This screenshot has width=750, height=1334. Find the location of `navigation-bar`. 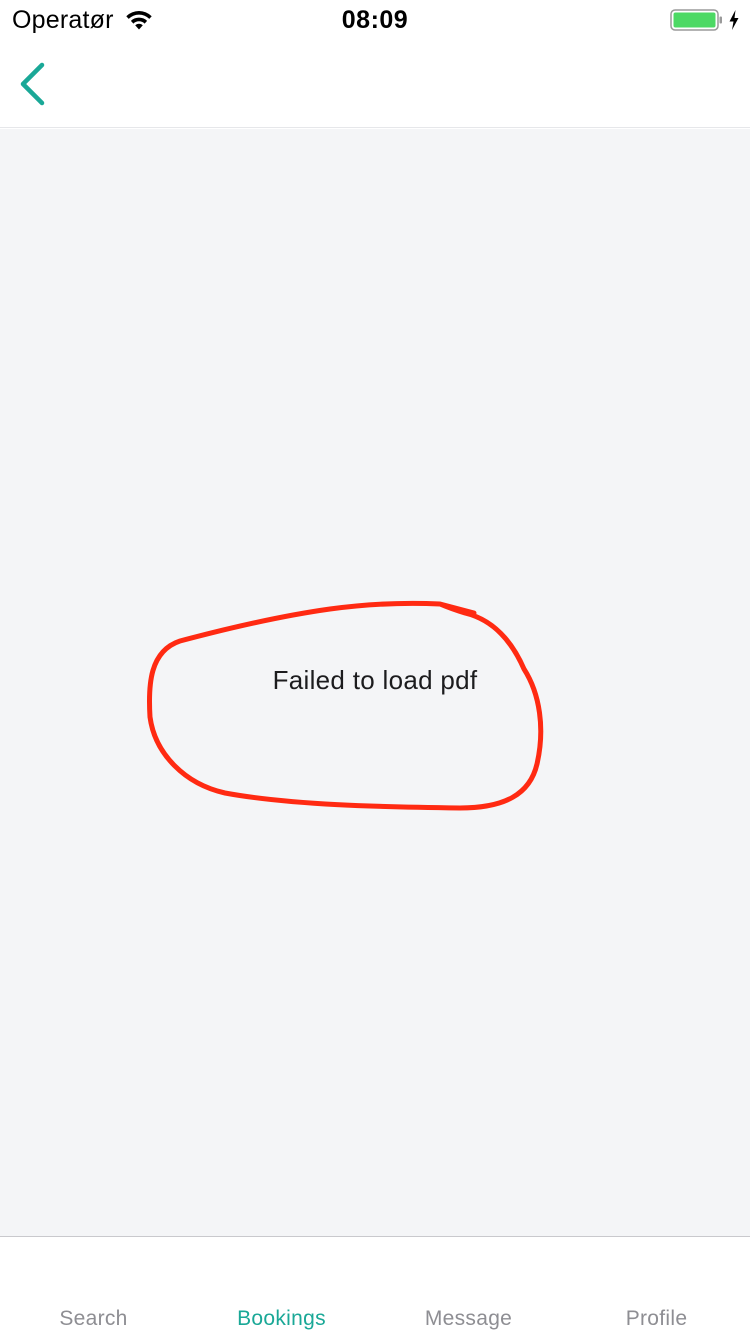

navigation-bar is located at coordinates (375, 84).